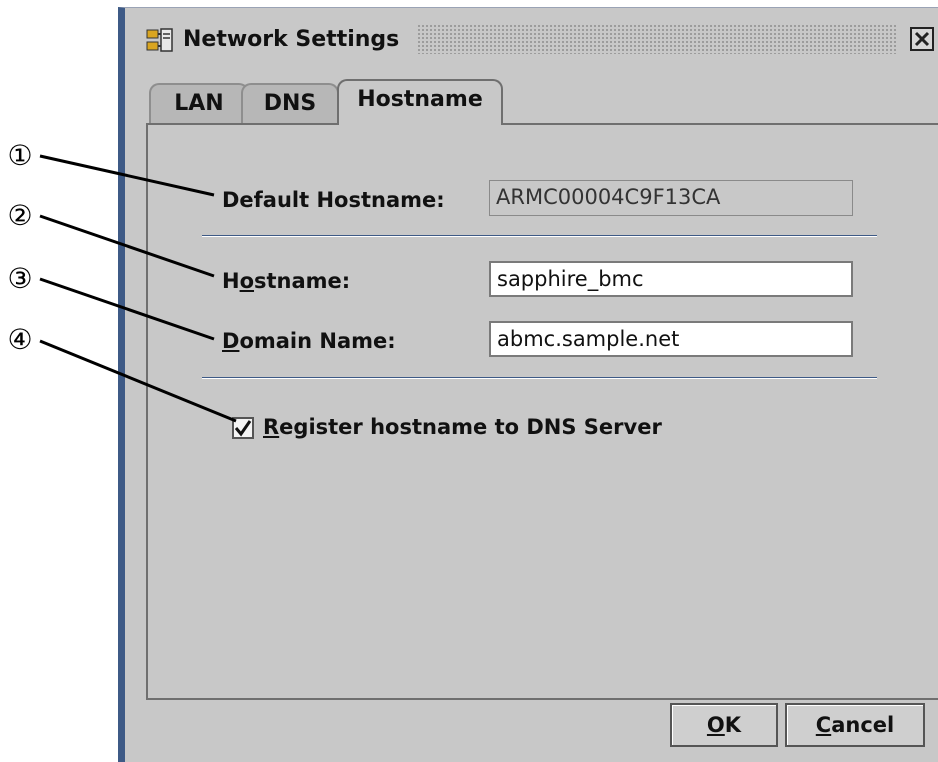 This screenshot has height=762, width=938. I want to click on window-title: Network Settings, so click(291, 39).